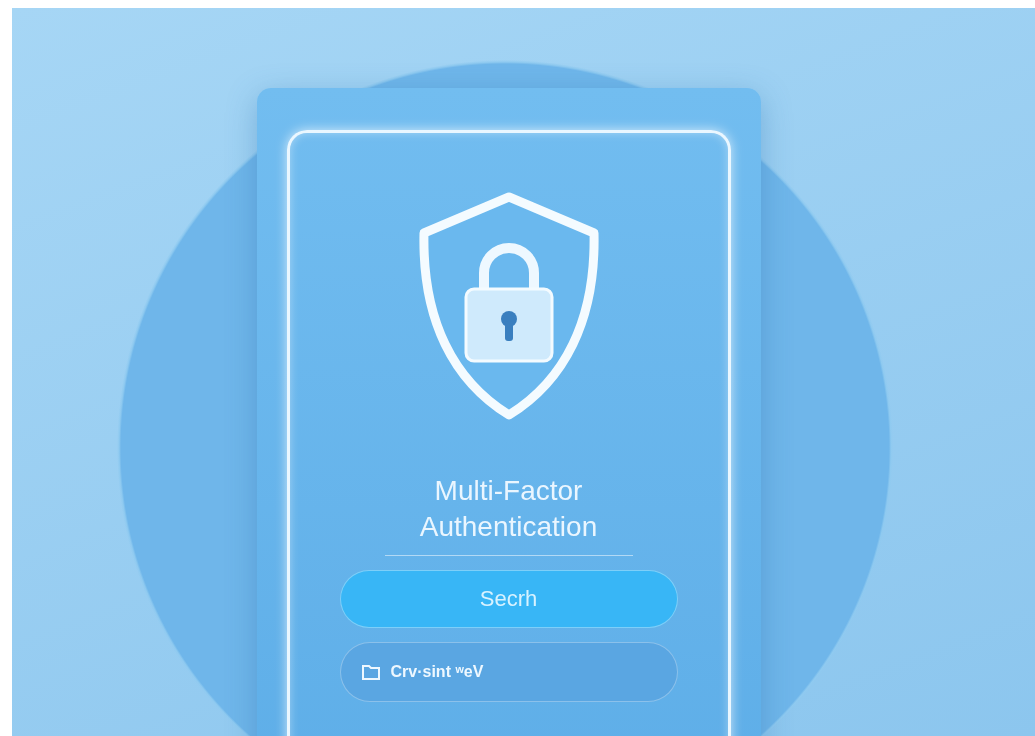 This screenshot has width=1035, height=736. I want to click on search-button: Secrh, so click(508, 599).